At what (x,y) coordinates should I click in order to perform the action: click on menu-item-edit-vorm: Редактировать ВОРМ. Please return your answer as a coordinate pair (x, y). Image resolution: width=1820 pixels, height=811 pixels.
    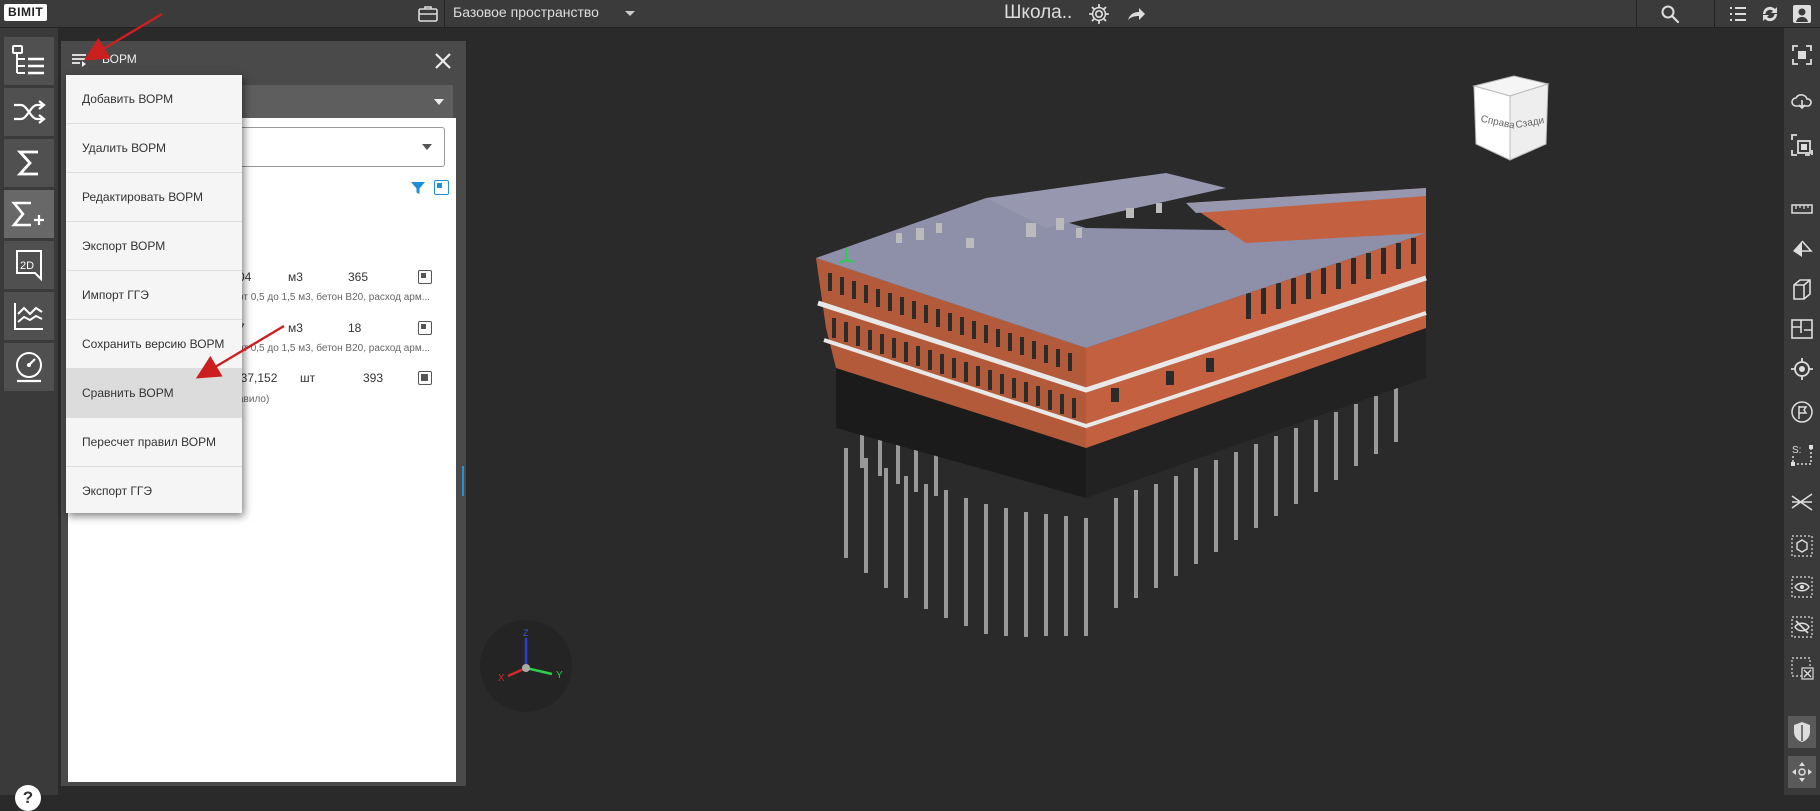
    Looking at the image, I should click on (154, 197).